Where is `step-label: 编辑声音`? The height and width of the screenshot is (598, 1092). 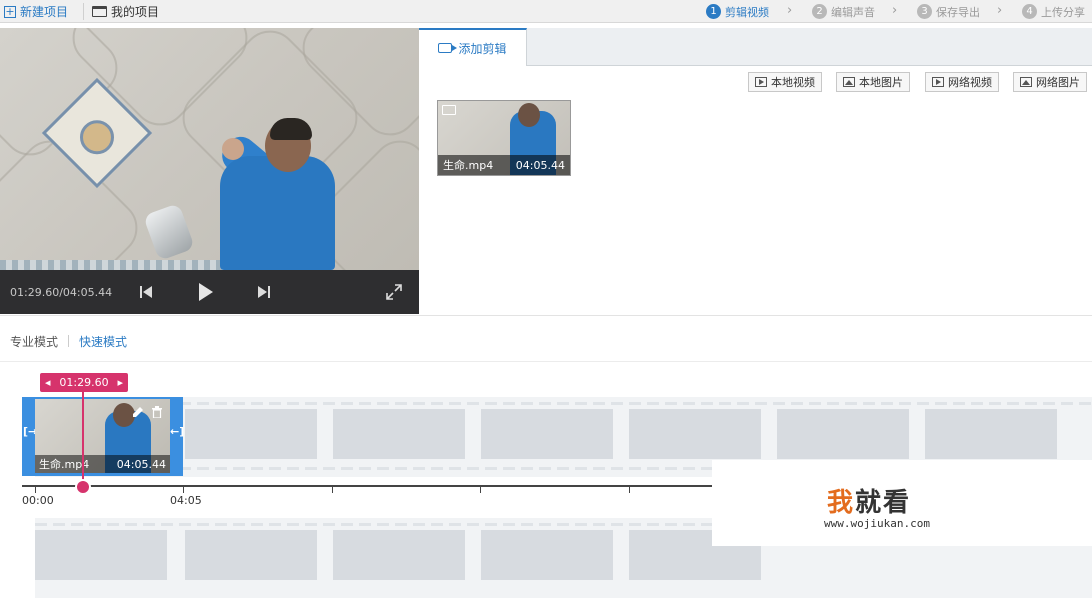 step-label: 编辑声音 is located at coordinates (853, 12).